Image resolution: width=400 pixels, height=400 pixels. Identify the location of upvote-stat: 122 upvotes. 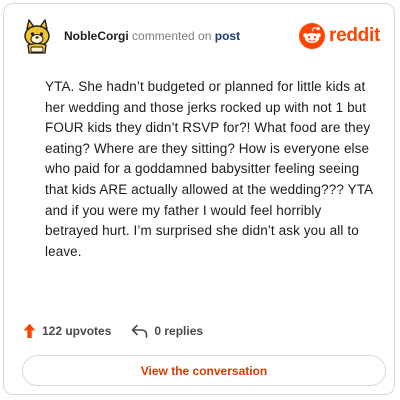
(67, 331).